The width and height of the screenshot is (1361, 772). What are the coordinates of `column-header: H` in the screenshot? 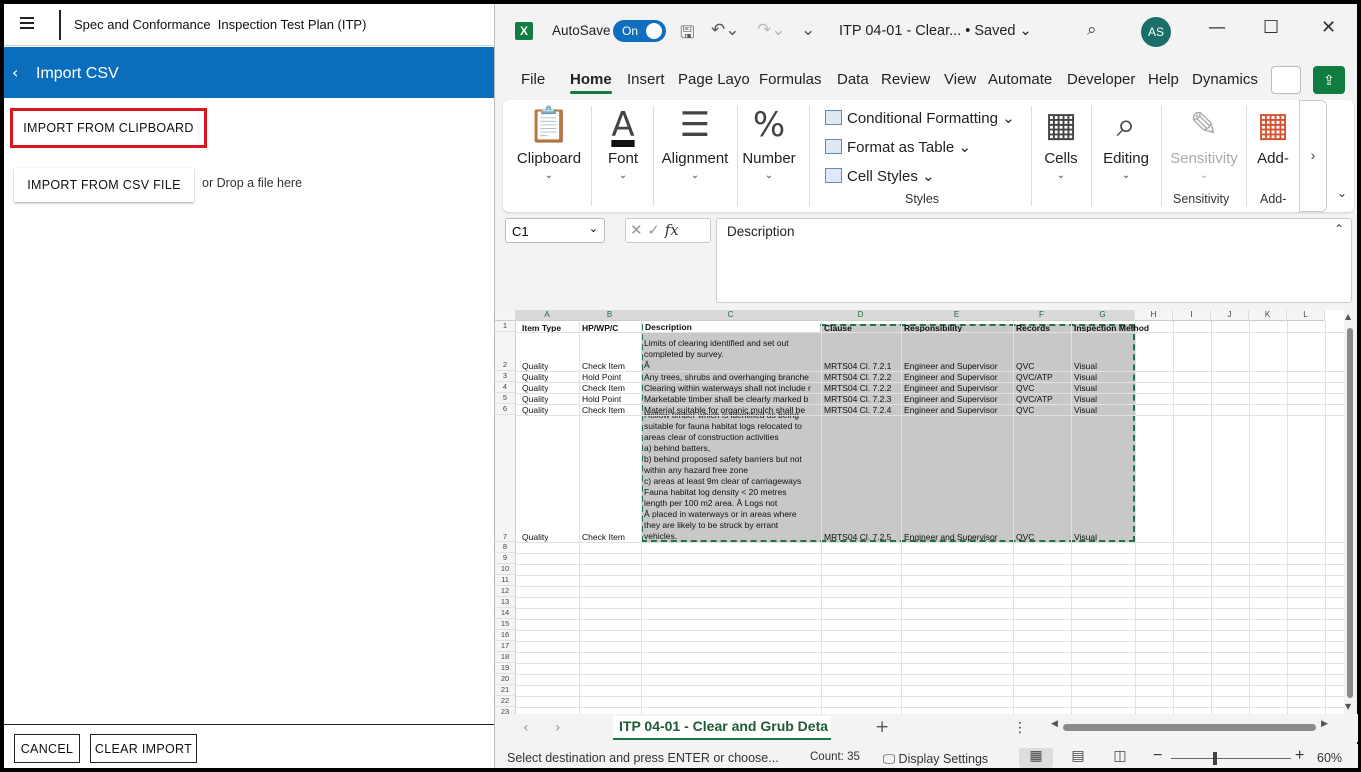 It's located at (1154, 315).